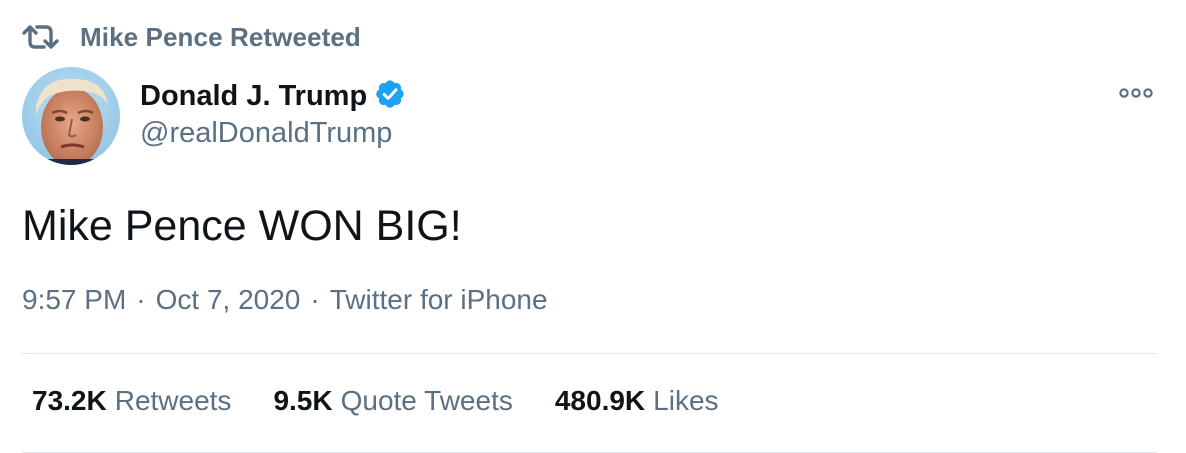  I want to click on more-options-icon, so click(1136, 93).